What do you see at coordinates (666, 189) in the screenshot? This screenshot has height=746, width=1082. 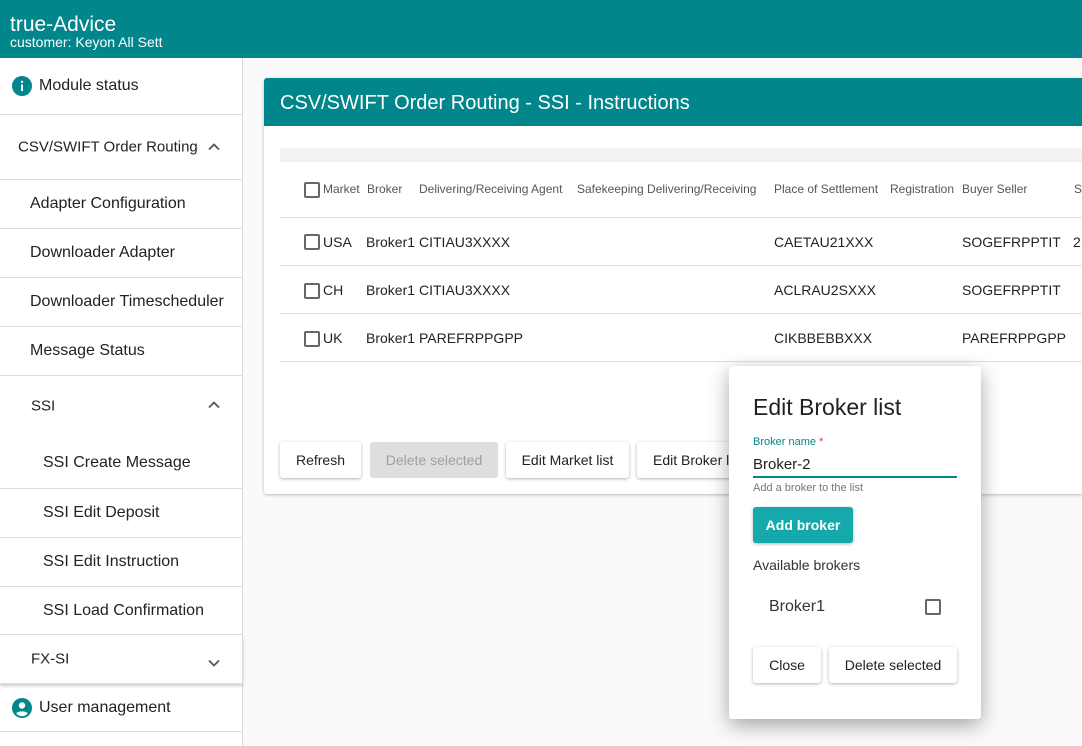 I see `column-header-safekeeping: Safekeeping Delivering/Receiving` at bounding box center [666, 189].